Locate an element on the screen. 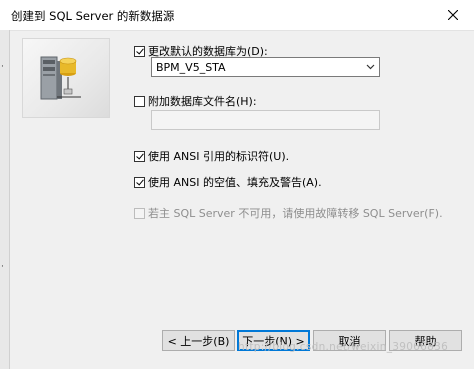 This screenshot has height=369, width=474. close-button is located at coordinates (453, 15).